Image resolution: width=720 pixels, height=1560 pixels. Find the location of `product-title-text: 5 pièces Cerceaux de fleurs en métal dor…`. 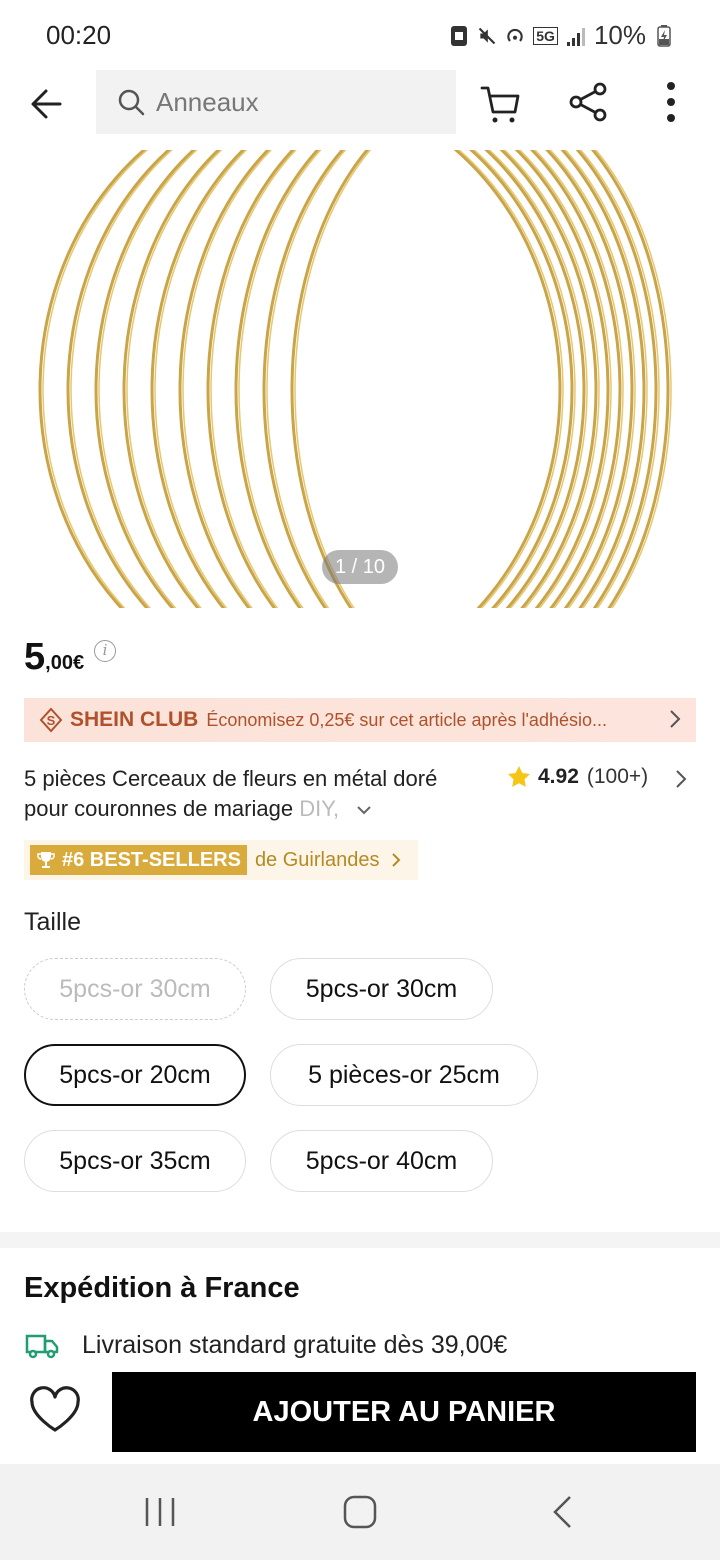

product-title-text: 5 pièces Cerceaux de fleurs en métal dor… is located at coordinates (231, 793).